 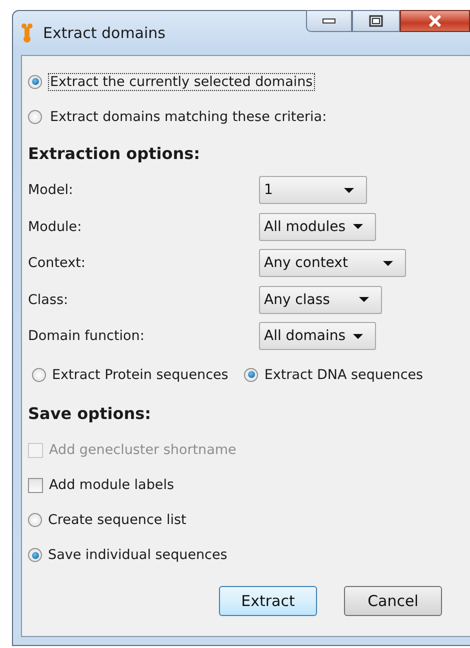 What do you see at coordinates (140, 374) in the screenshot?
I see `option-label: Extract Protein sequences` at bounding box center [140, 374].